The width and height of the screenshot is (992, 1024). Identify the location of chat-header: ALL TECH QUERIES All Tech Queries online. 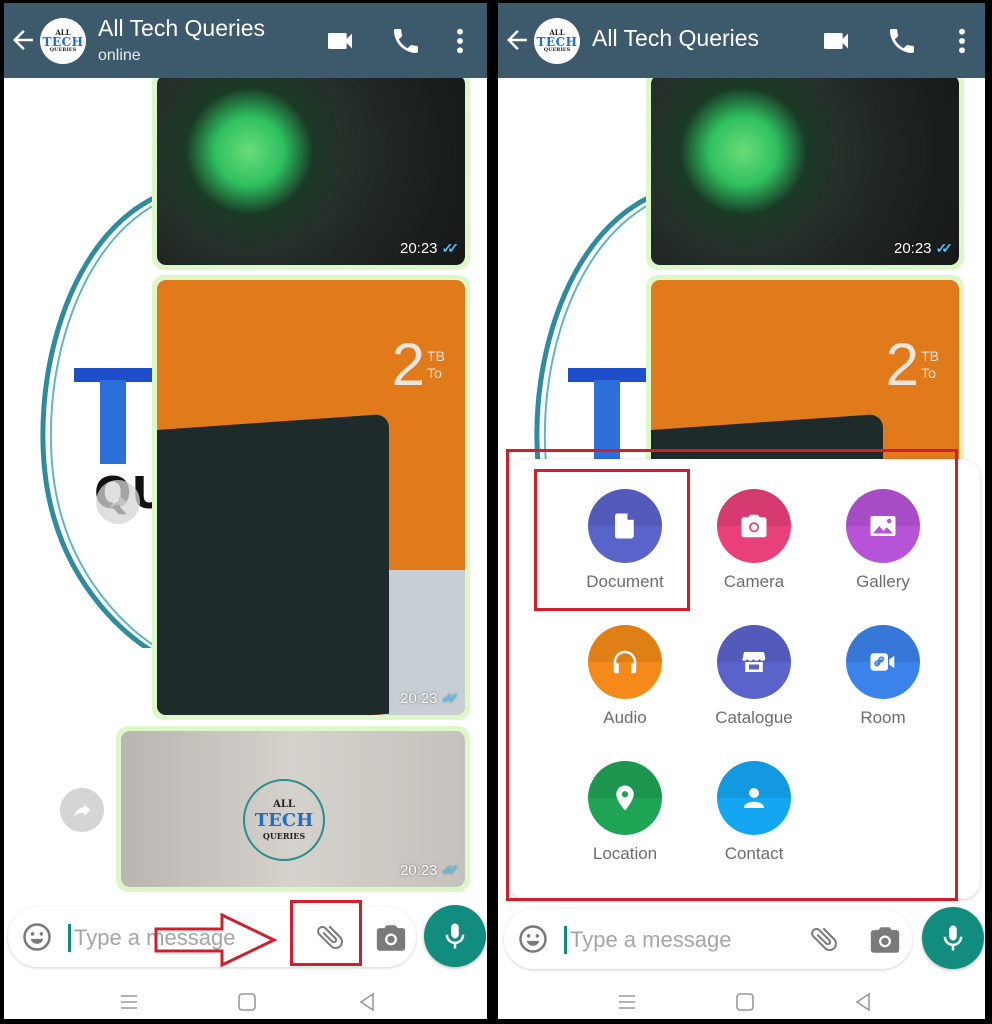
(245, 40).